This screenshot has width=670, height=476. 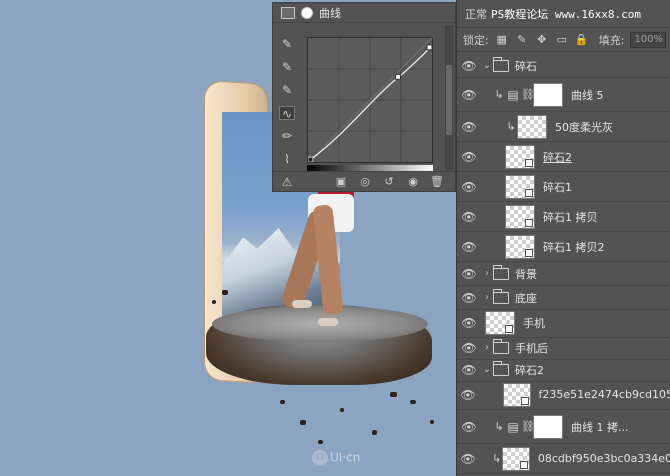 I want to click on curves-graph-svg, so click(x=370, y=100).